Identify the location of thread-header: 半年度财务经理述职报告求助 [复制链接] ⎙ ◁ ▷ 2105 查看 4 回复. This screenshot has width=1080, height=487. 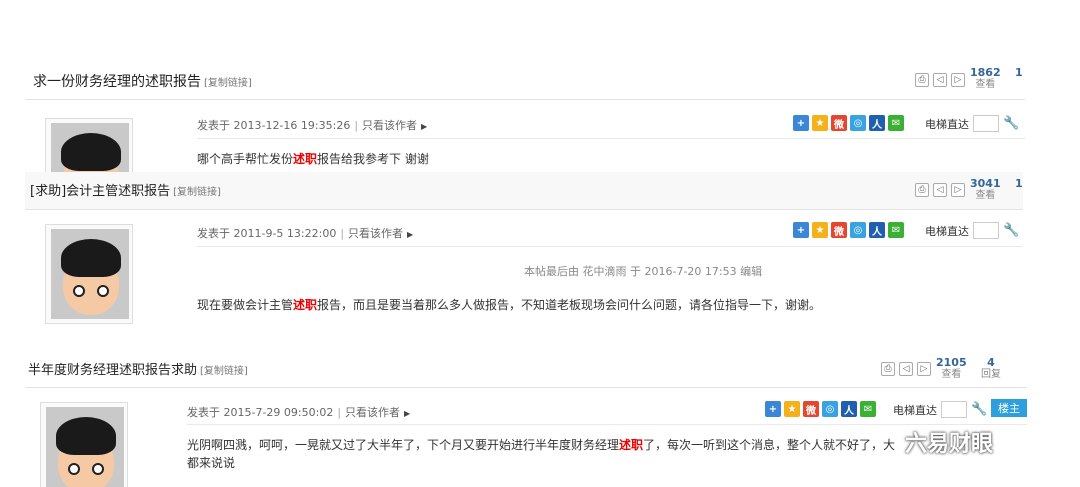
(526, 369).